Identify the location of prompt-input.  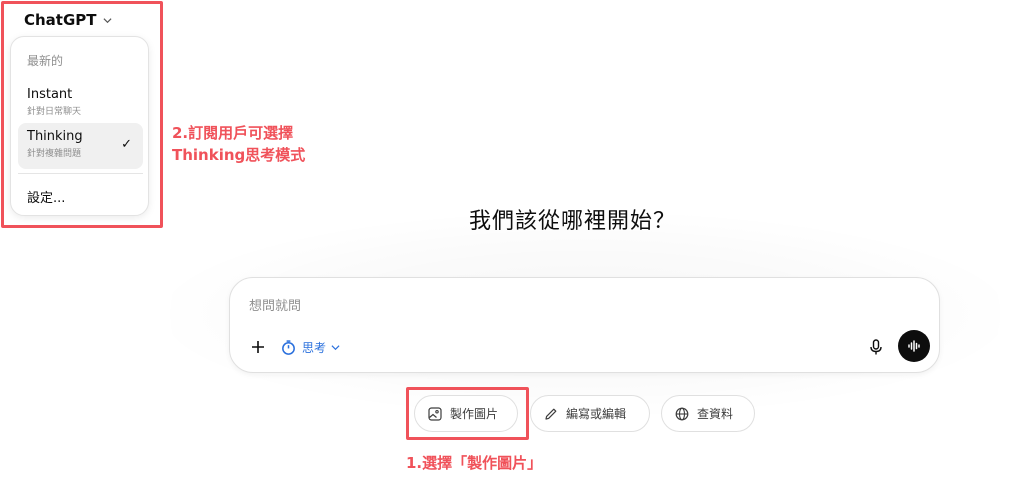
(549, 306).